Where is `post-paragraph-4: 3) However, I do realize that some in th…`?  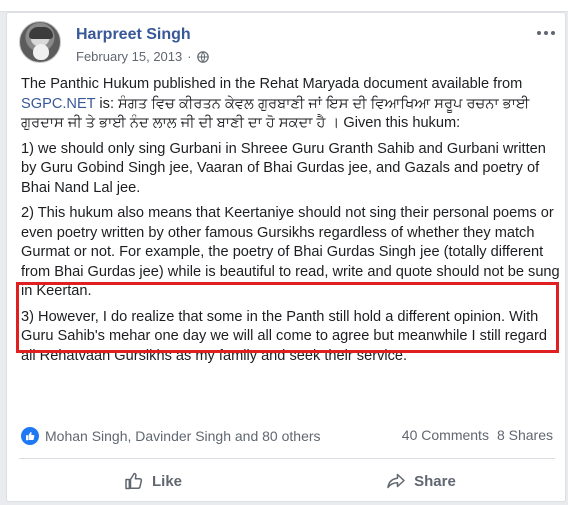
post-paragraph-4: 3) However, I do realize that some in th… is located at coordinates (284, 336).